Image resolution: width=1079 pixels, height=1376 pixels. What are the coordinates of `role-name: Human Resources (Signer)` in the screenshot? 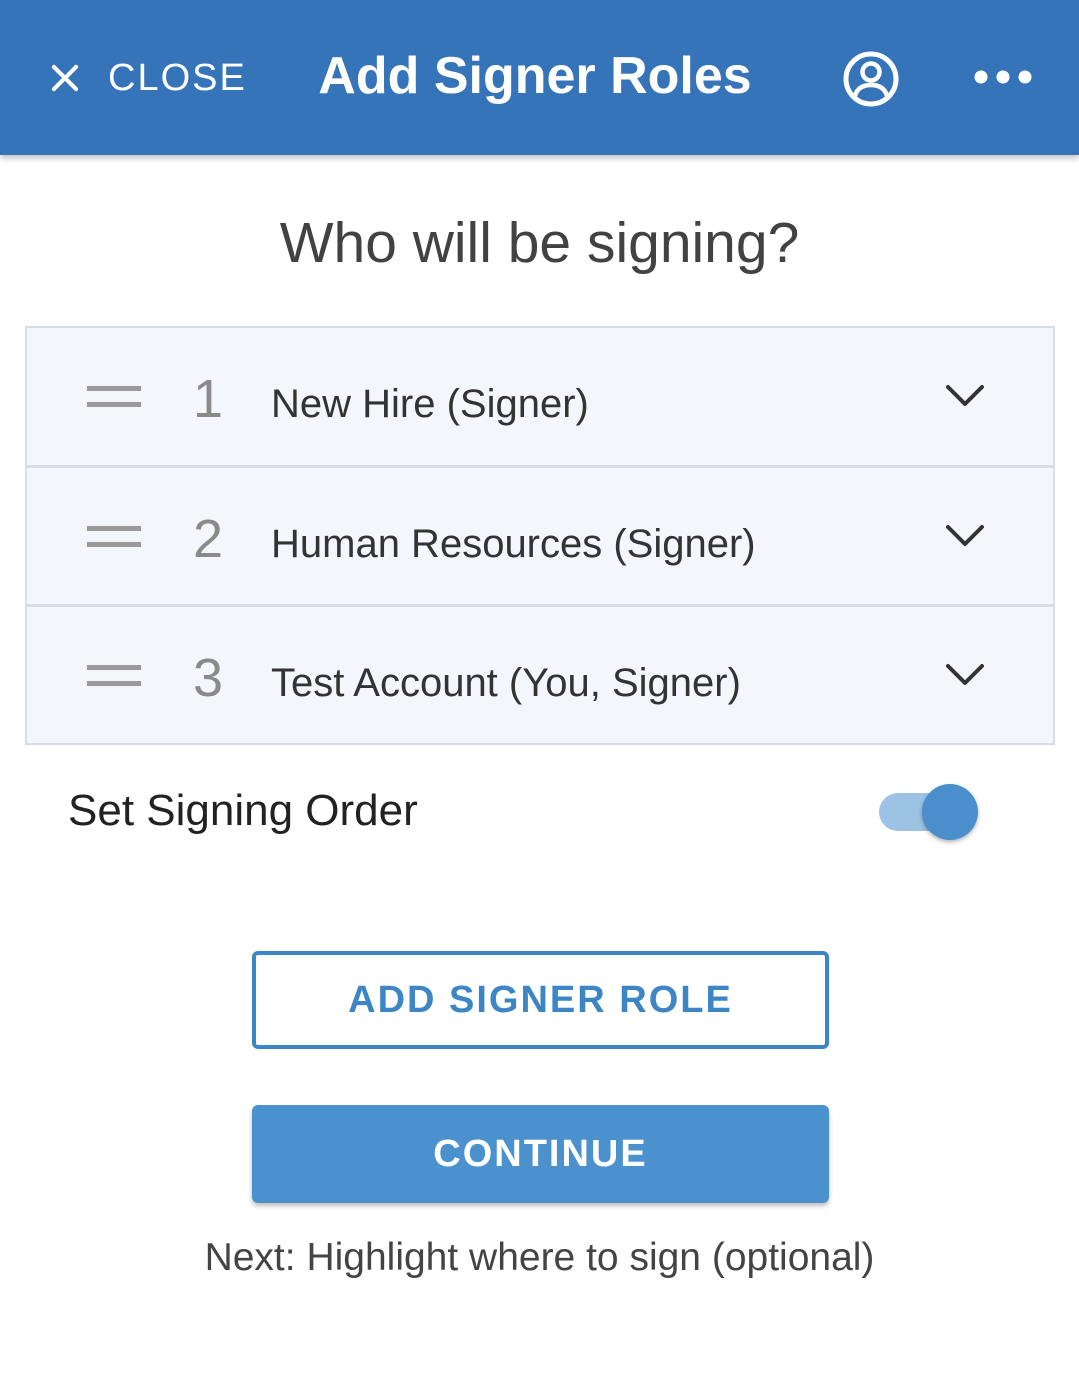 It's located at (513, 544).